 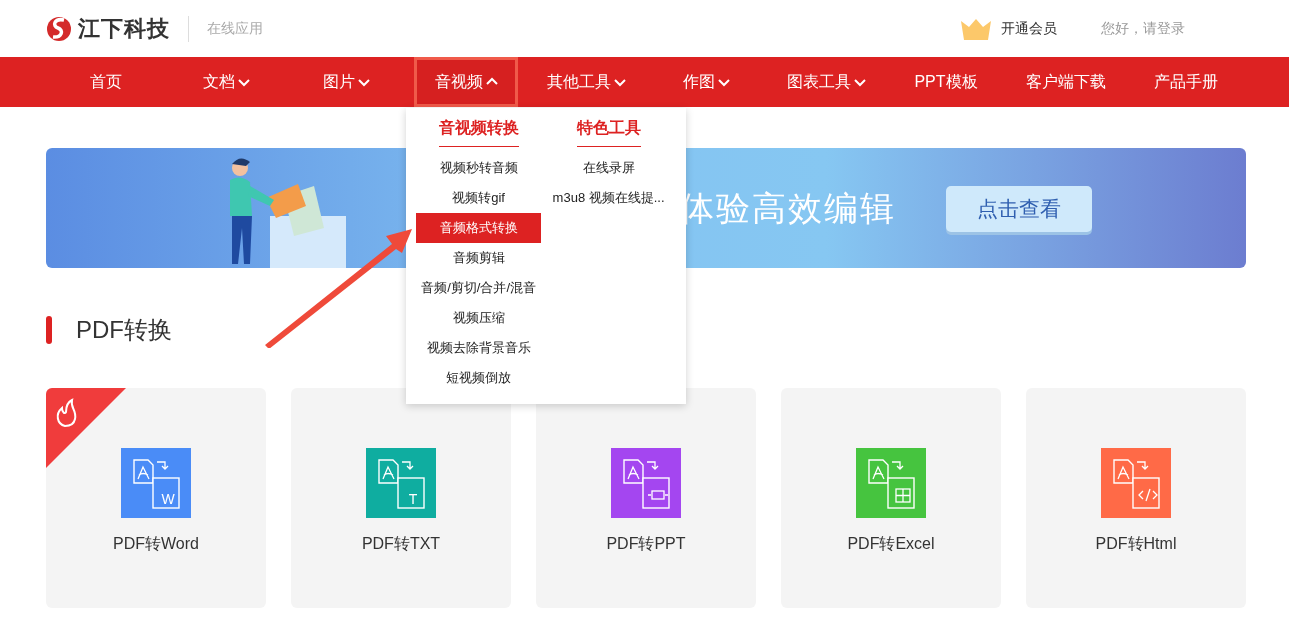 What do you see at coordinates (226, 82) in the screenshot?
I see `nav-item: 文档` at bounding box center [226, 82].